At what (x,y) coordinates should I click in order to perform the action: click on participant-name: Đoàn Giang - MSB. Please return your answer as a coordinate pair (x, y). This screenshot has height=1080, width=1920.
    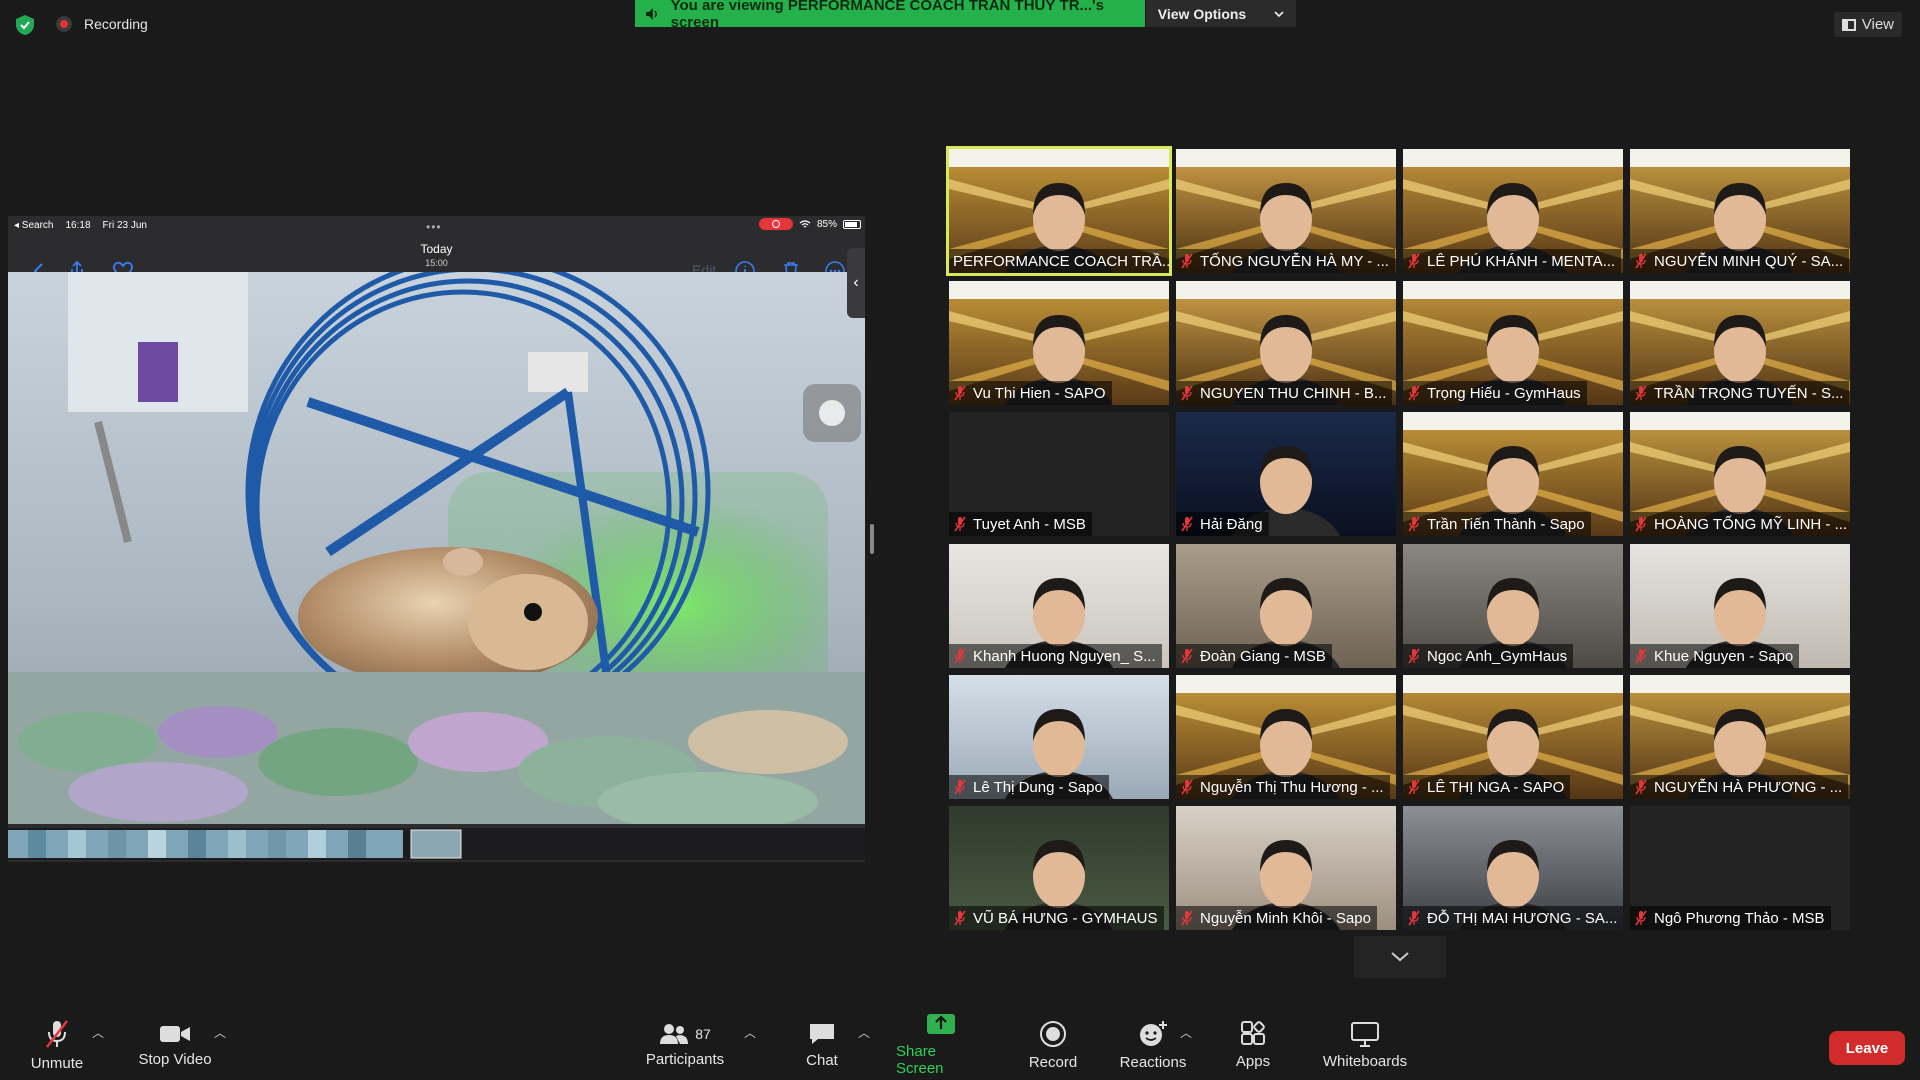
    Looking at the image, I should click on (1263, 656).